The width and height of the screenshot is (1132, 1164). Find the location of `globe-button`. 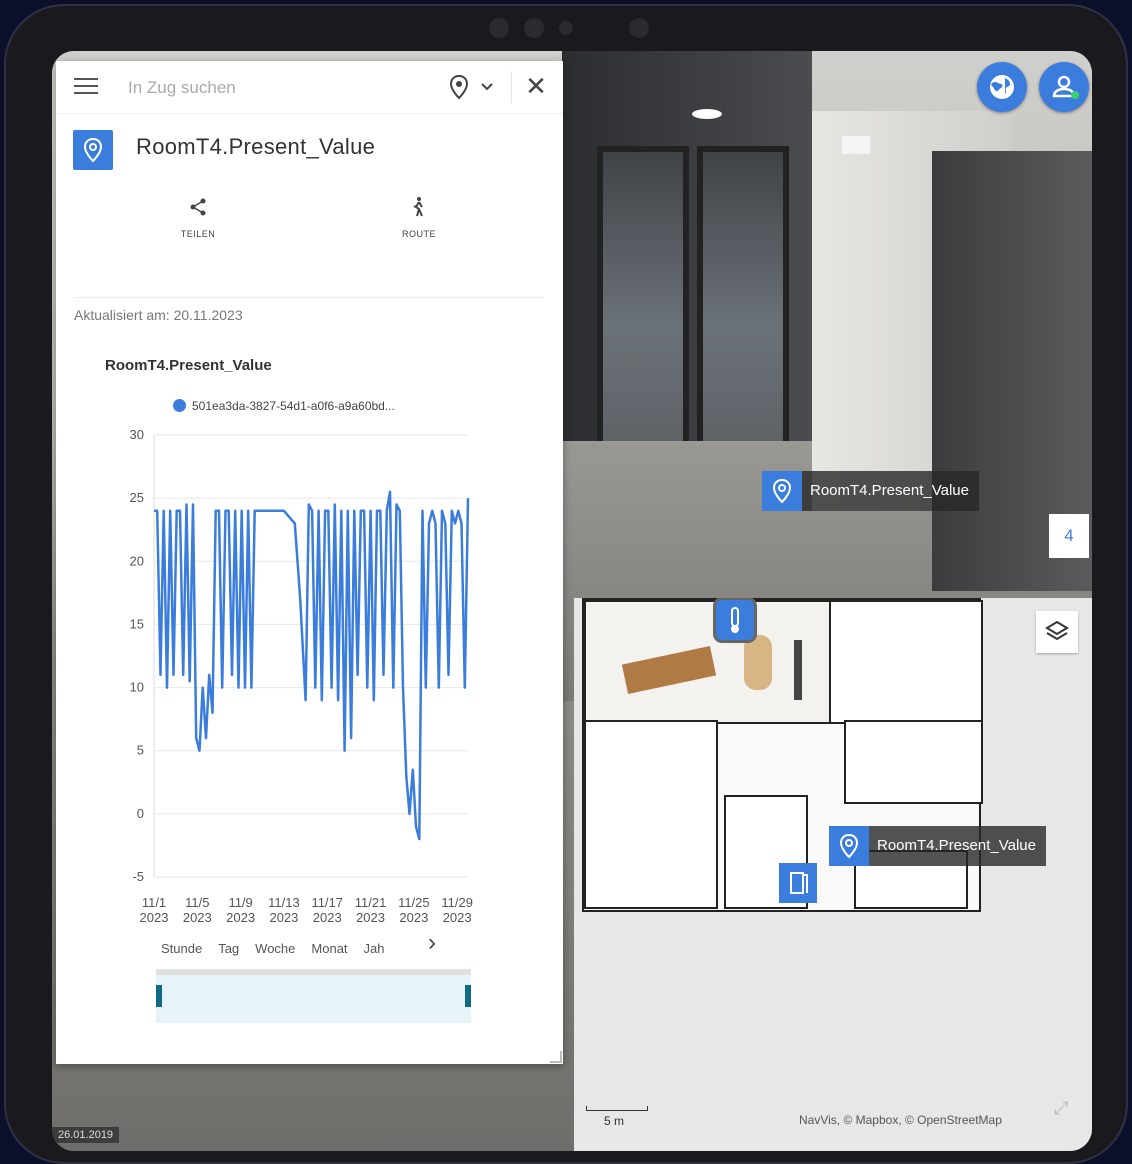

globe-button is located at coordinates (1002, 87).